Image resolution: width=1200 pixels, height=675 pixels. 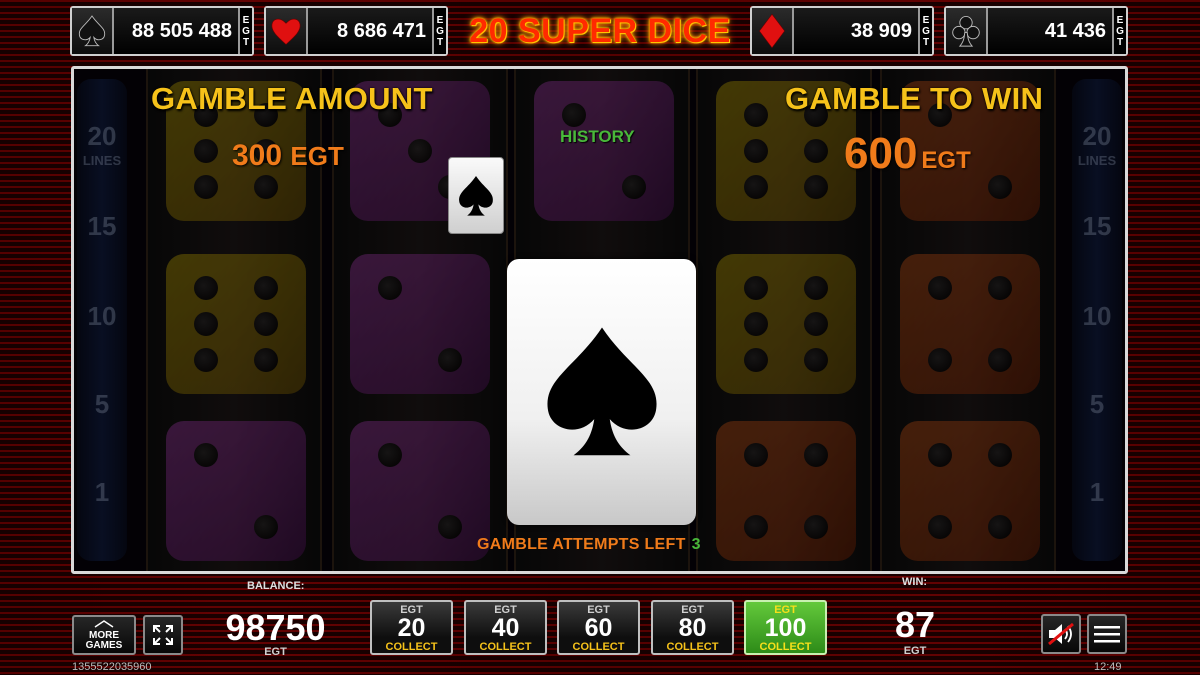 I want to click on history-card-spade, so click(x=476, y=195).